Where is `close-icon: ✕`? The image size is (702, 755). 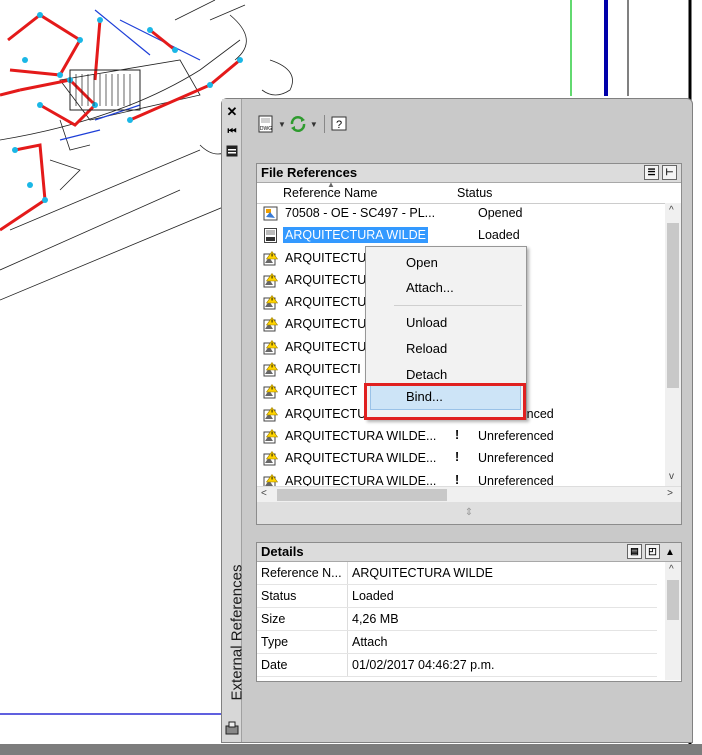 close-icon: ✕ is located at coordinates (232, 112).